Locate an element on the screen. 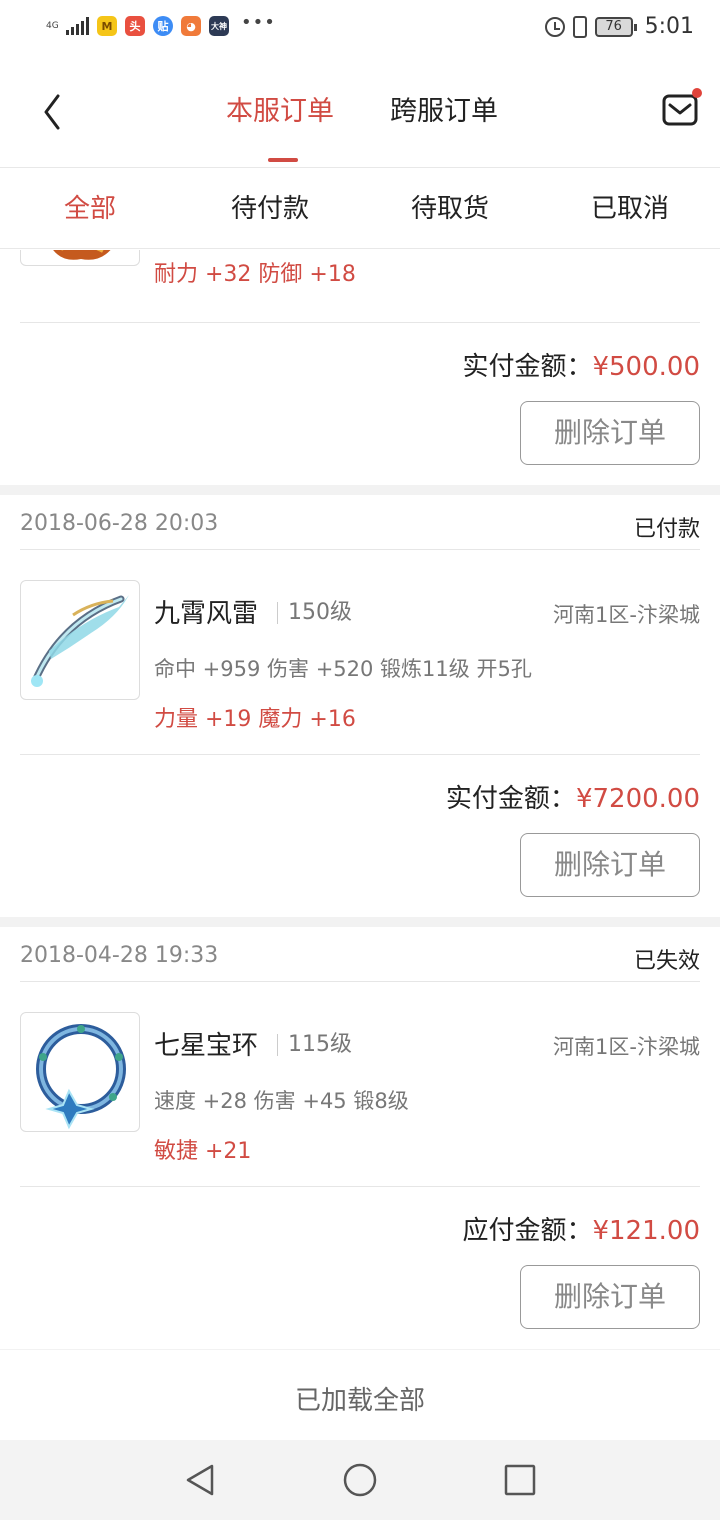  circle-home-icon is located at coordinates (360, 1480).